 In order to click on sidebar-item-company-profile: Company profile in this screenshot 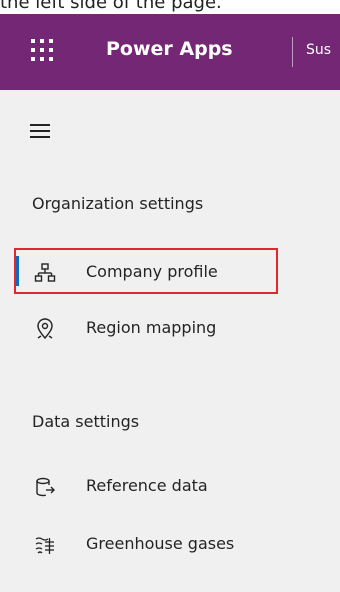, I will do `click(146, 271)`.